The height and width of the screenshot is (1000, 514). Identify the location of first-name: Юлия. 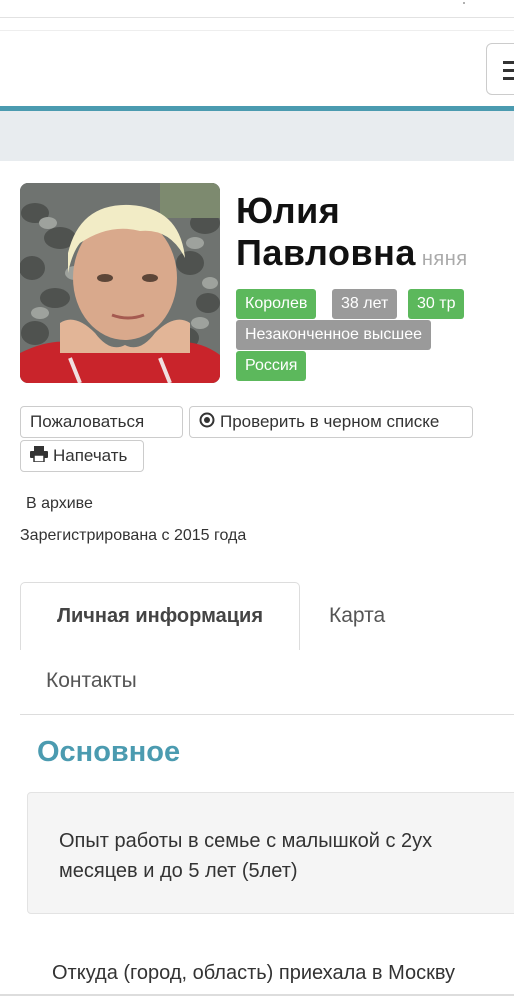
(288, 210).